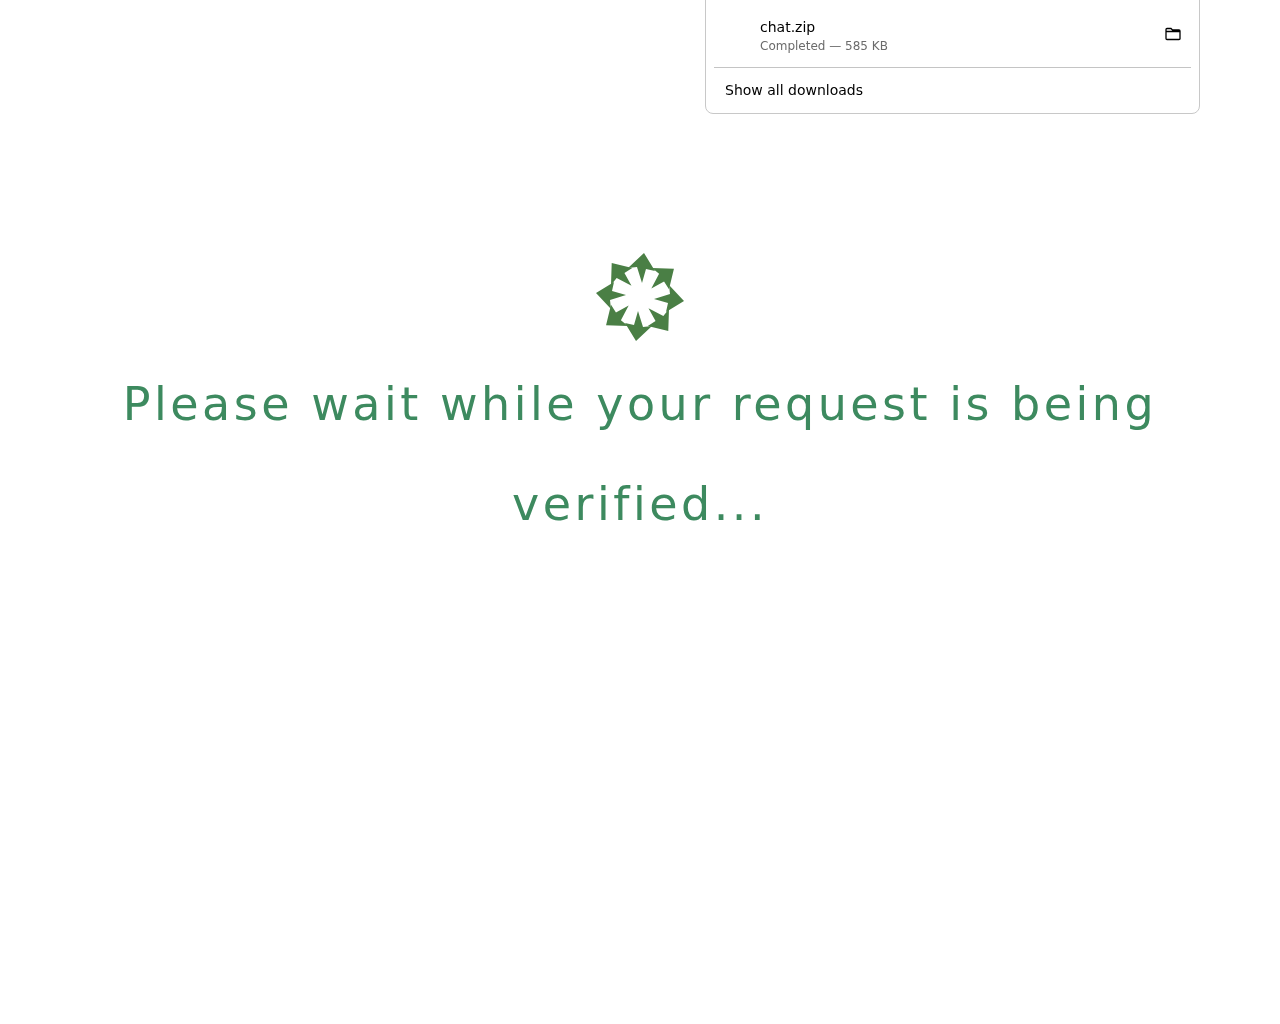 The width and height of the screenshot is (1280, 1024). What do you see at coordinates (640, 297) in the screenshot?
I see `spinner-icon` at bounding box center [640, 297].